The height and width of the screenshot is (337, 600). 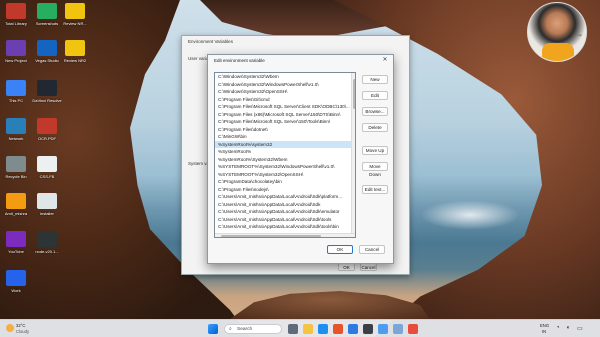 I want to click on app-icon, so click(x=413, y=329).